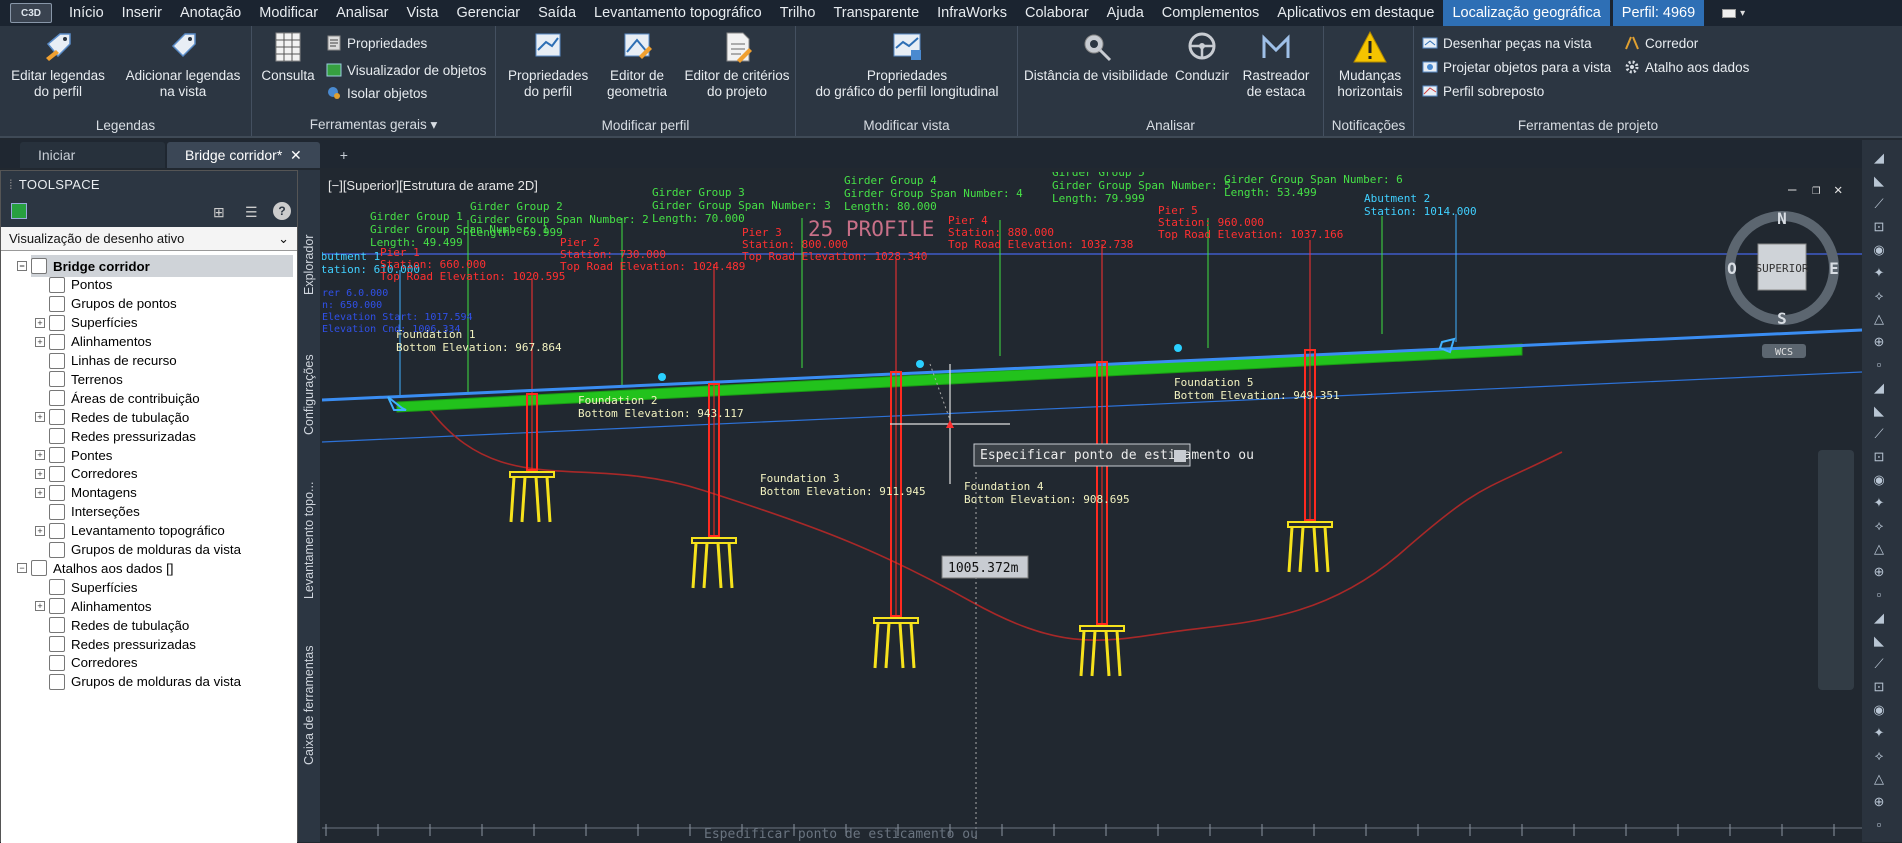  Describe the element at coordinates (282, 211) in the screenshot. I see `help-icon: ?` at that location.